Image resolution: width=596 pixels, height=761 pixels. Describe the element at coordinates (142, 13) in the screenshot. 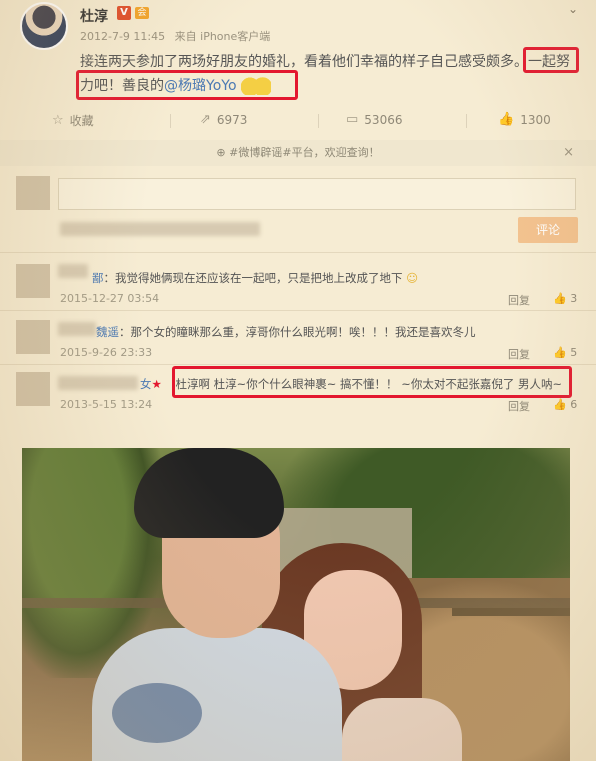

I see `member-badge-icon: 会` at that location.